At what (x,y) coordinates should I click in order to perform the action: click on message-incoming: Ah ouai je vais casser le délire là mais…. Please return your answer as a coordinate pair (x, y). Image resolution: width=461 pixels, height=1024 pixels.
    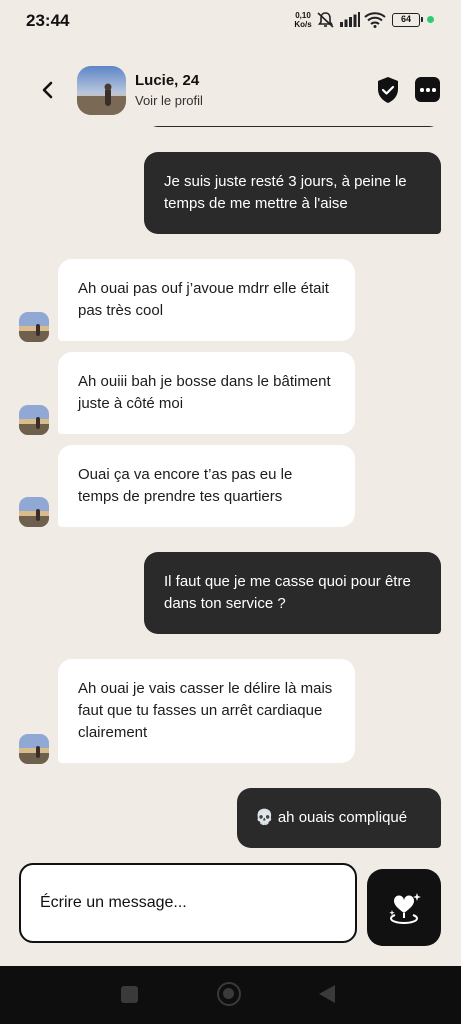
    Looking at the image, I should click on (206, 711).